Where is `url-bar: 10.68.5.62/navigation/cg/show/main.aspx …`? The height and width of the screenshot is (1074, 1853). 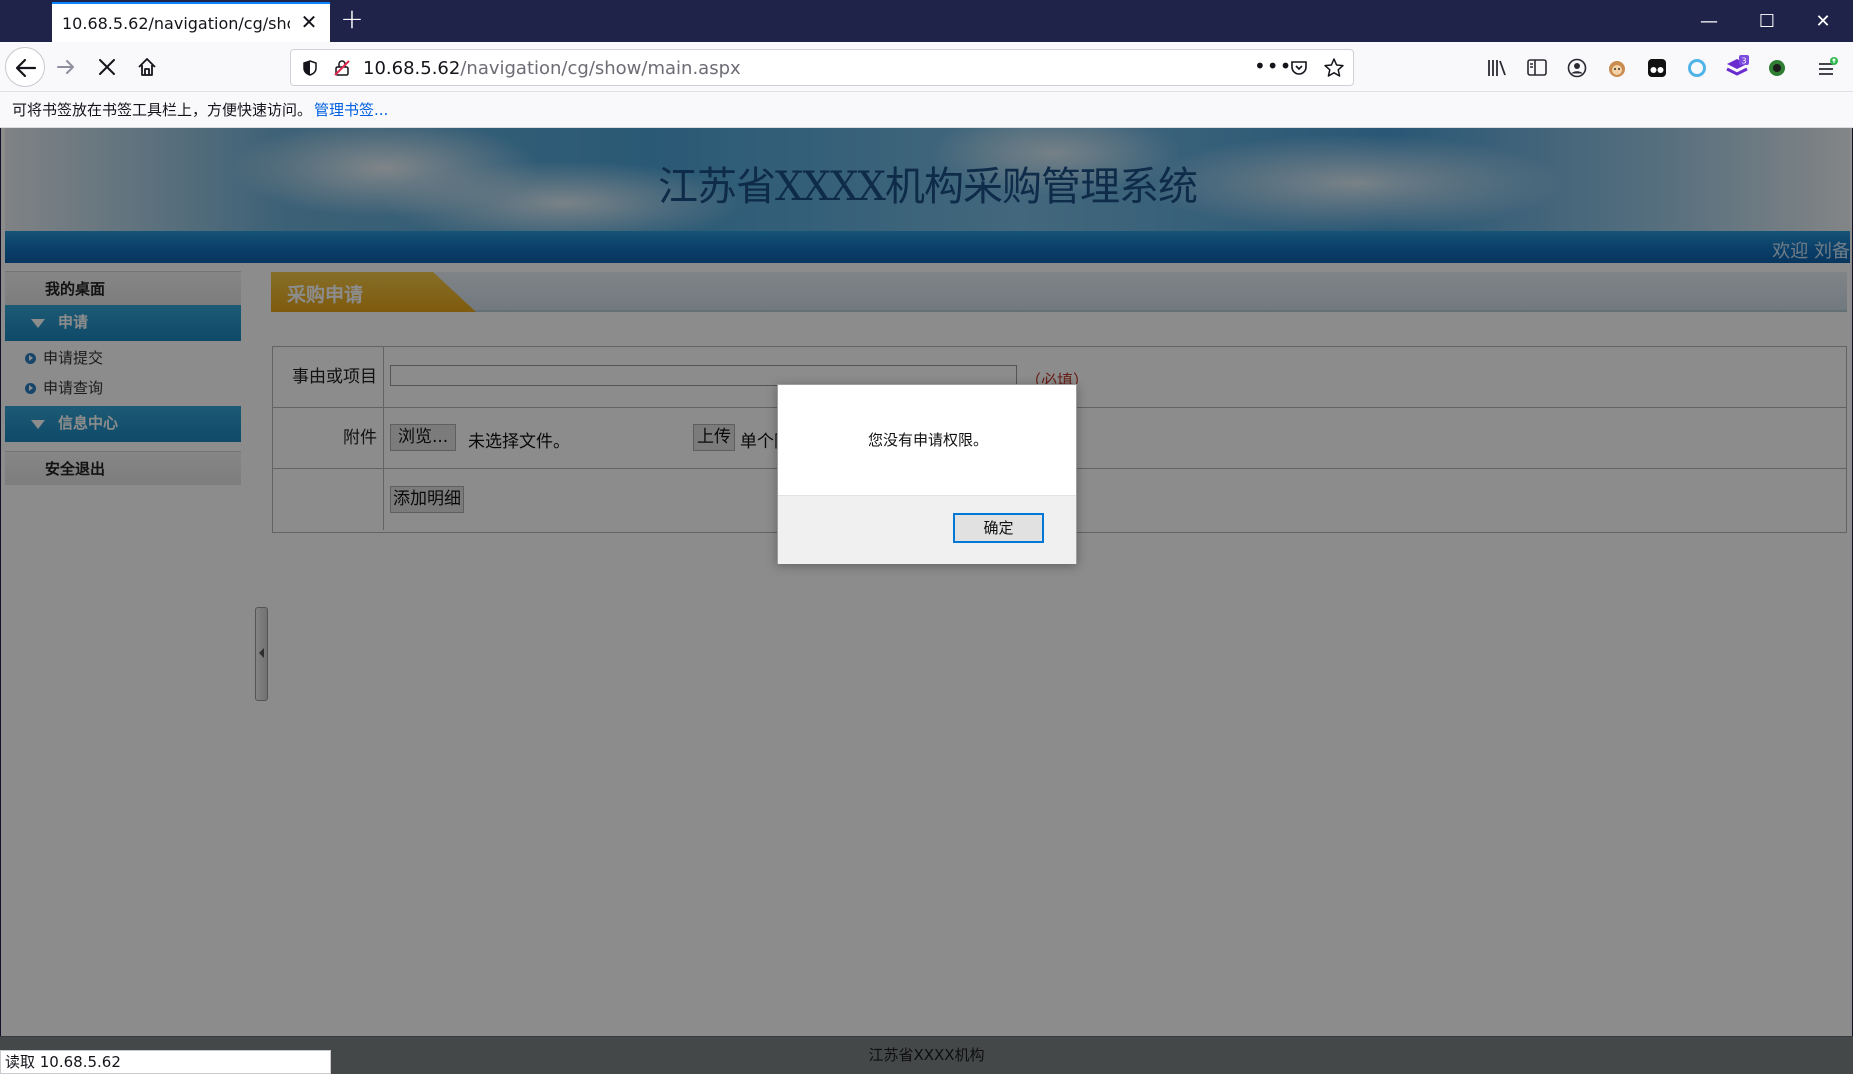
url-bar: 10.68.5.62/navigation/cg/show/main.aspx … is located at coordinates (822, 67).